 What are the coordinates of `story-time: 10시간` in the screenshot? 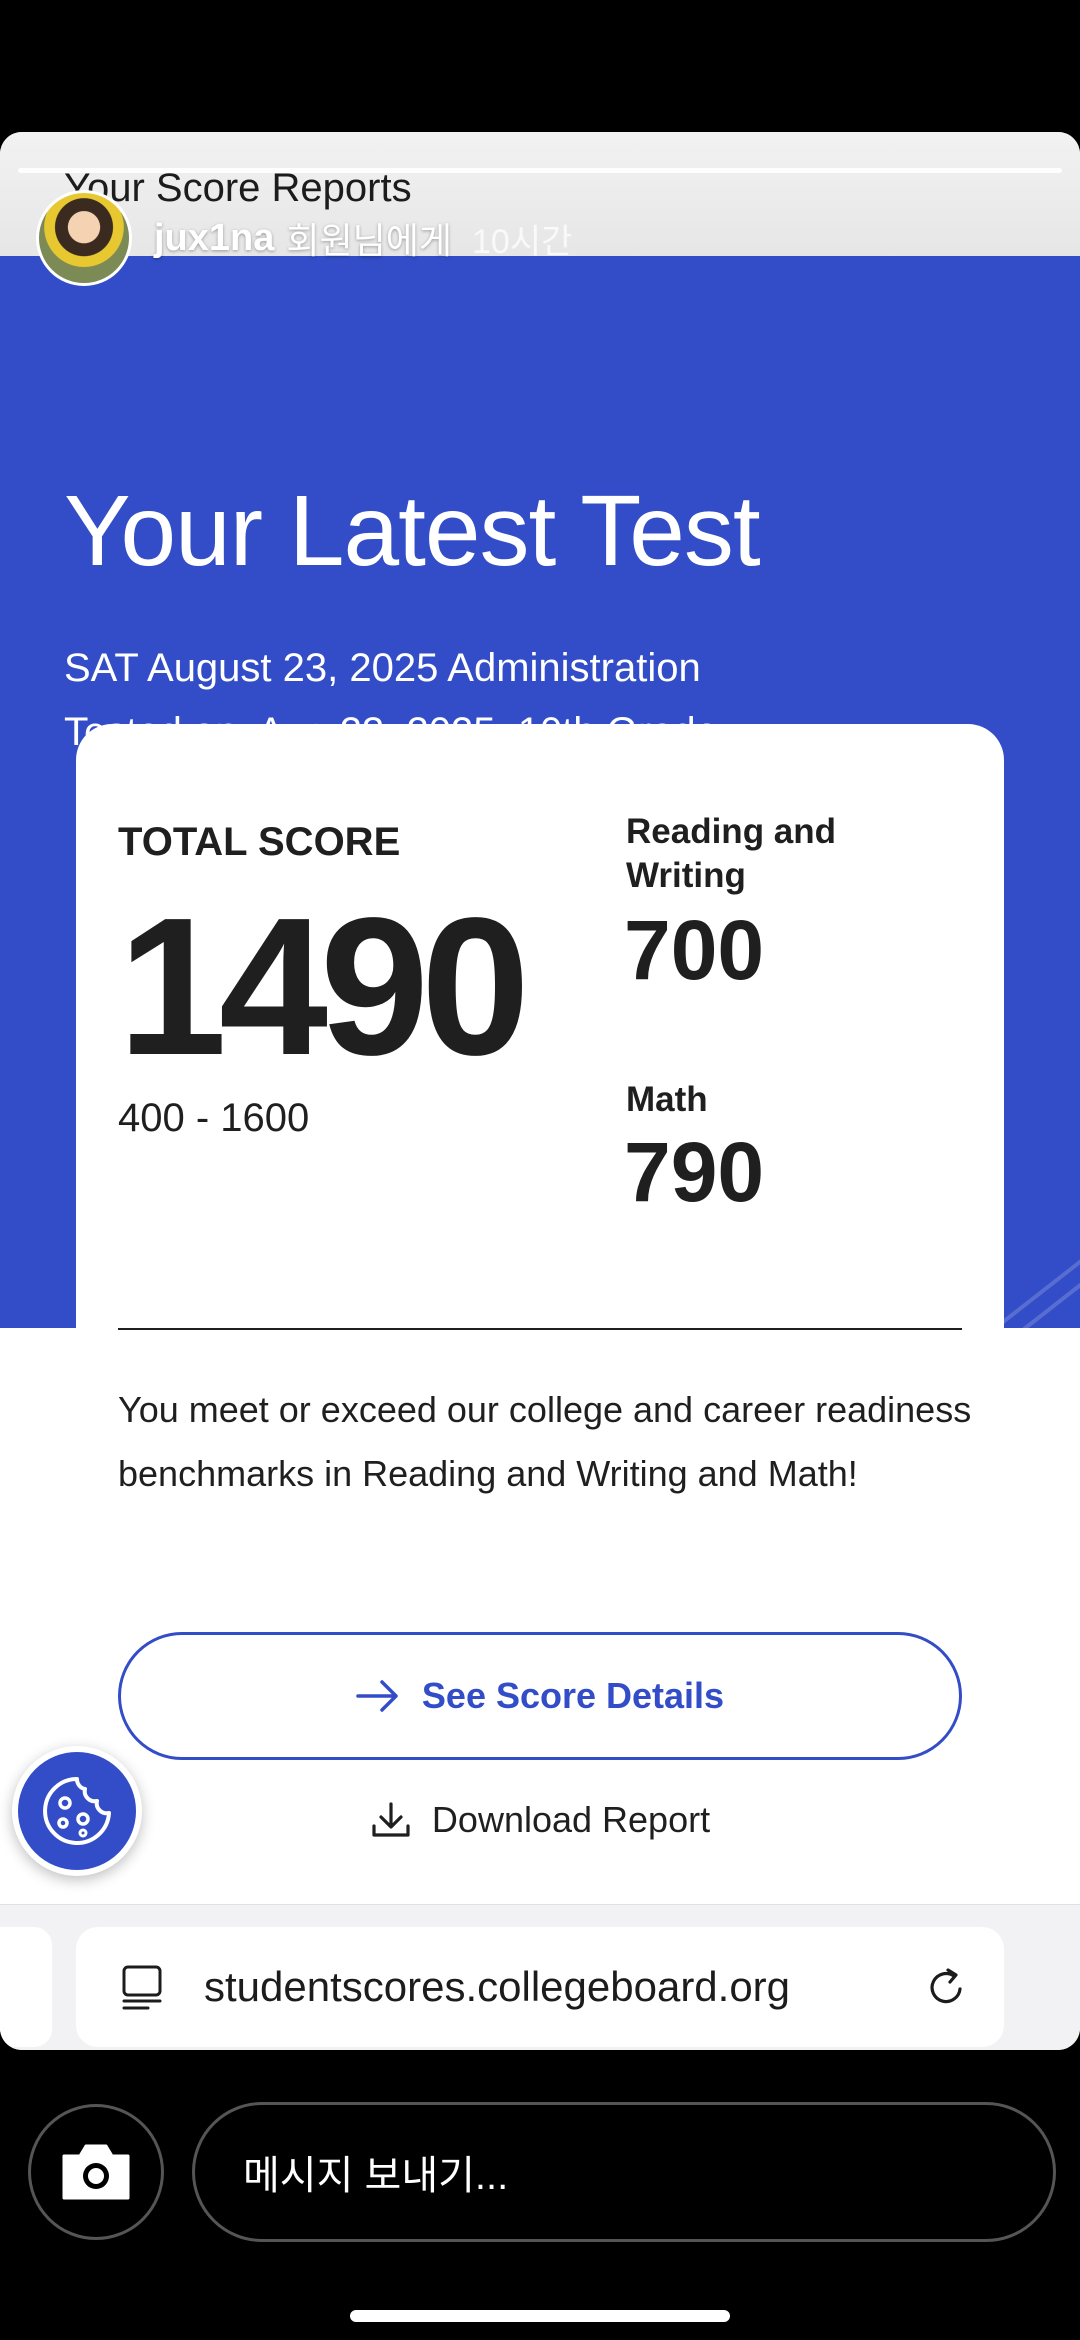 It's located at (522, 241).